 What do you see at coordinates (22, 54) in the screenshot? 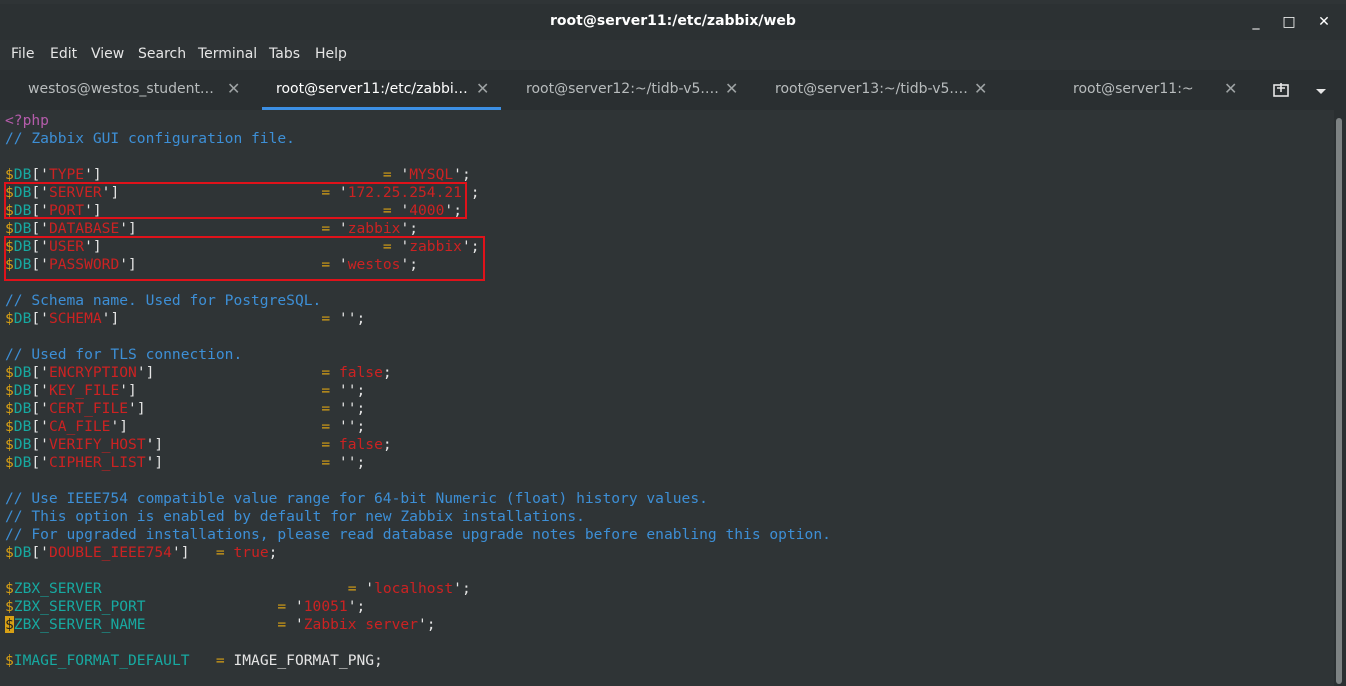
I see `menu-file: File` at bounding box center [22, 54].